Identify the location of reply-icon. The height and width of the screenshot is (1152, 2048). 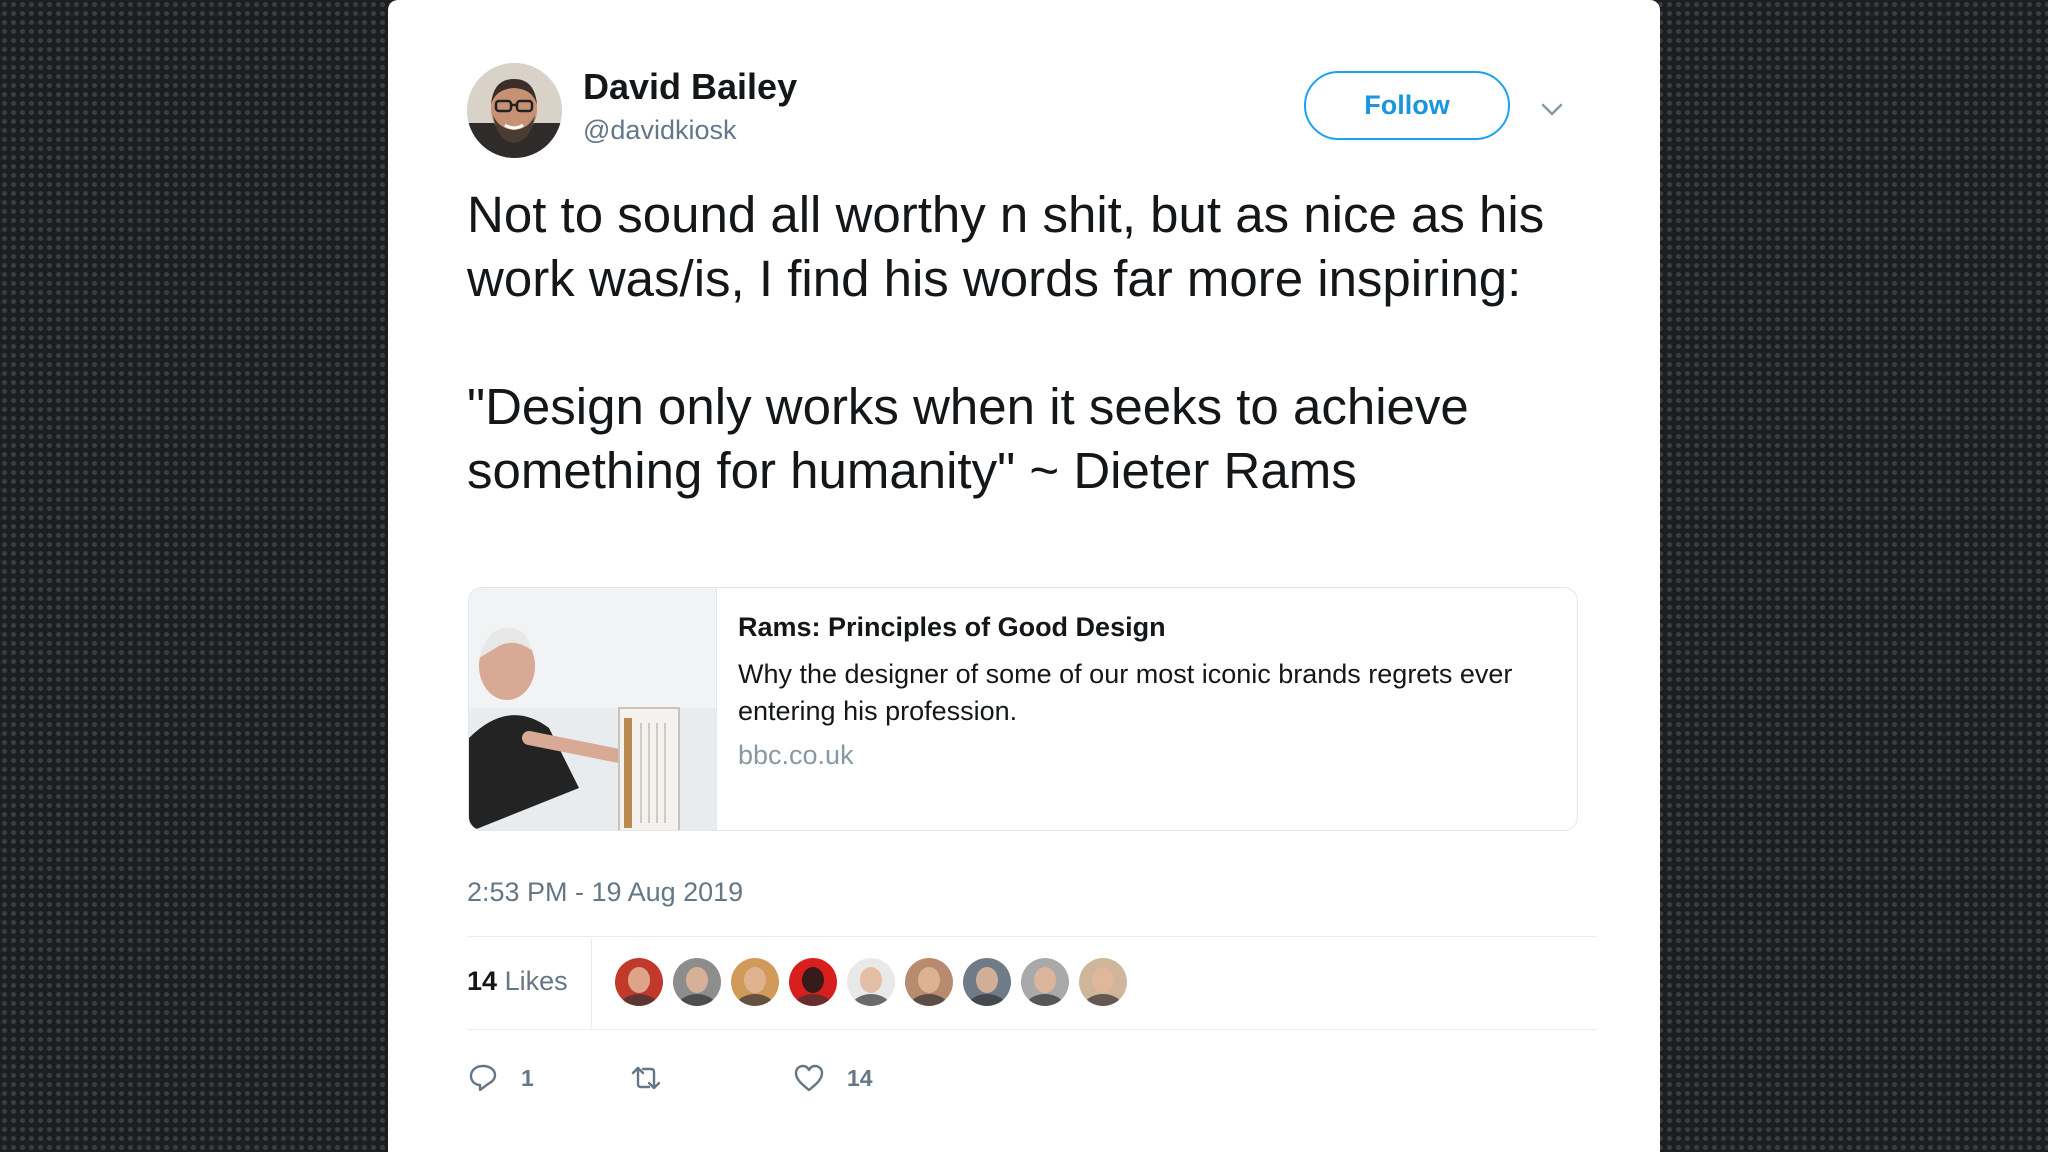
(483, 1078).